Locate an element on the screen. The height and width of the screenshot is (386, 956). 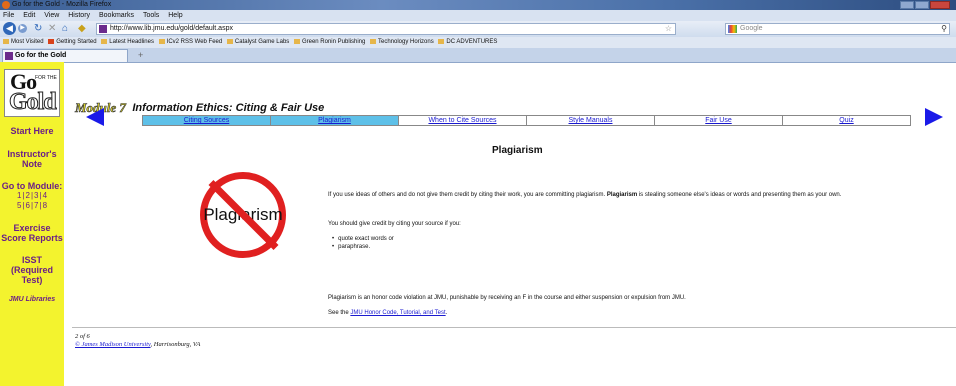
close-button is located at coordinates (940, 5).